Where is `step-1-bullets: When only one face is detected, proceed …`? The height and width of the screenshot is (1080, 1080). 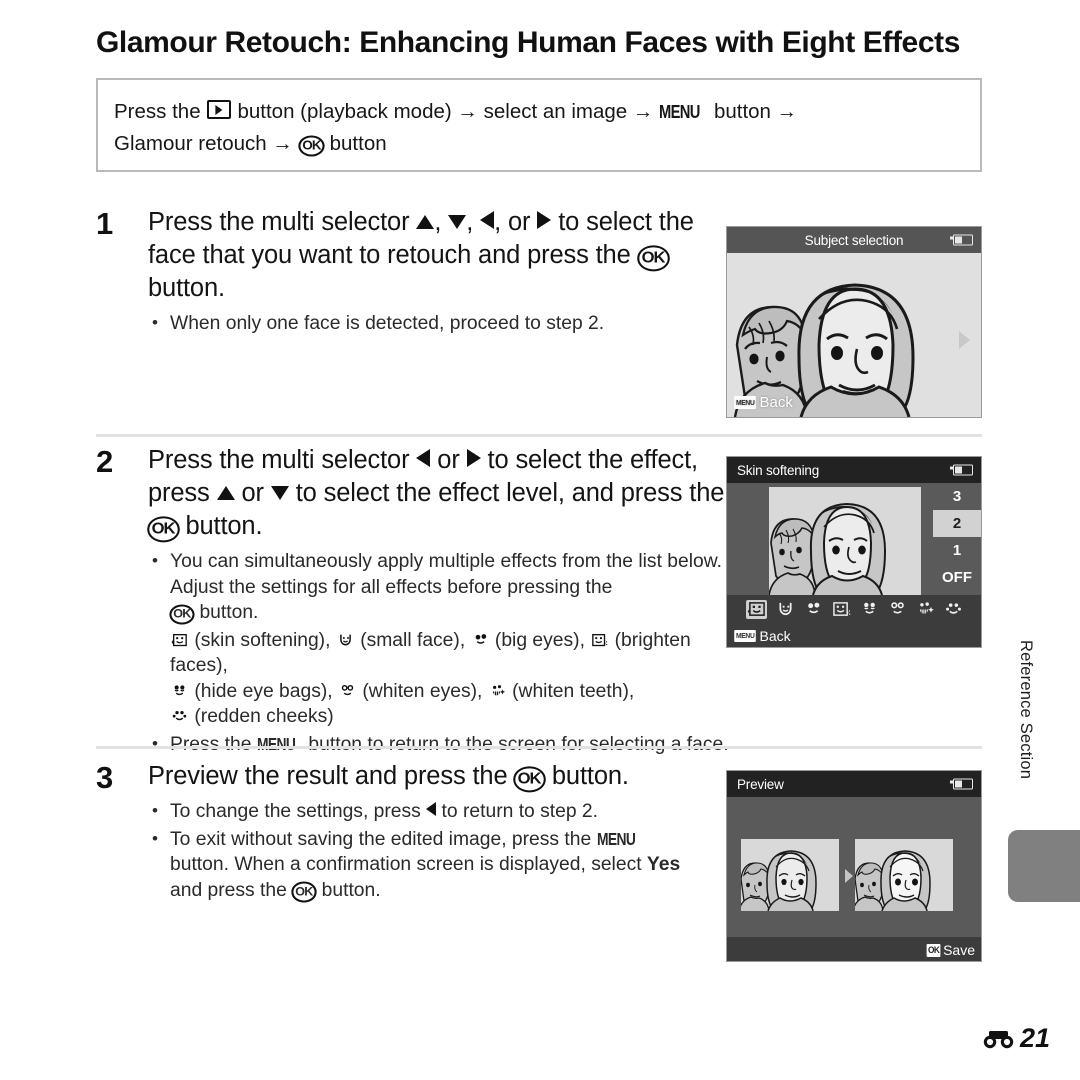
step-1-bullets: When only one face is detected, proceed … is located at coordinates (442, 323).